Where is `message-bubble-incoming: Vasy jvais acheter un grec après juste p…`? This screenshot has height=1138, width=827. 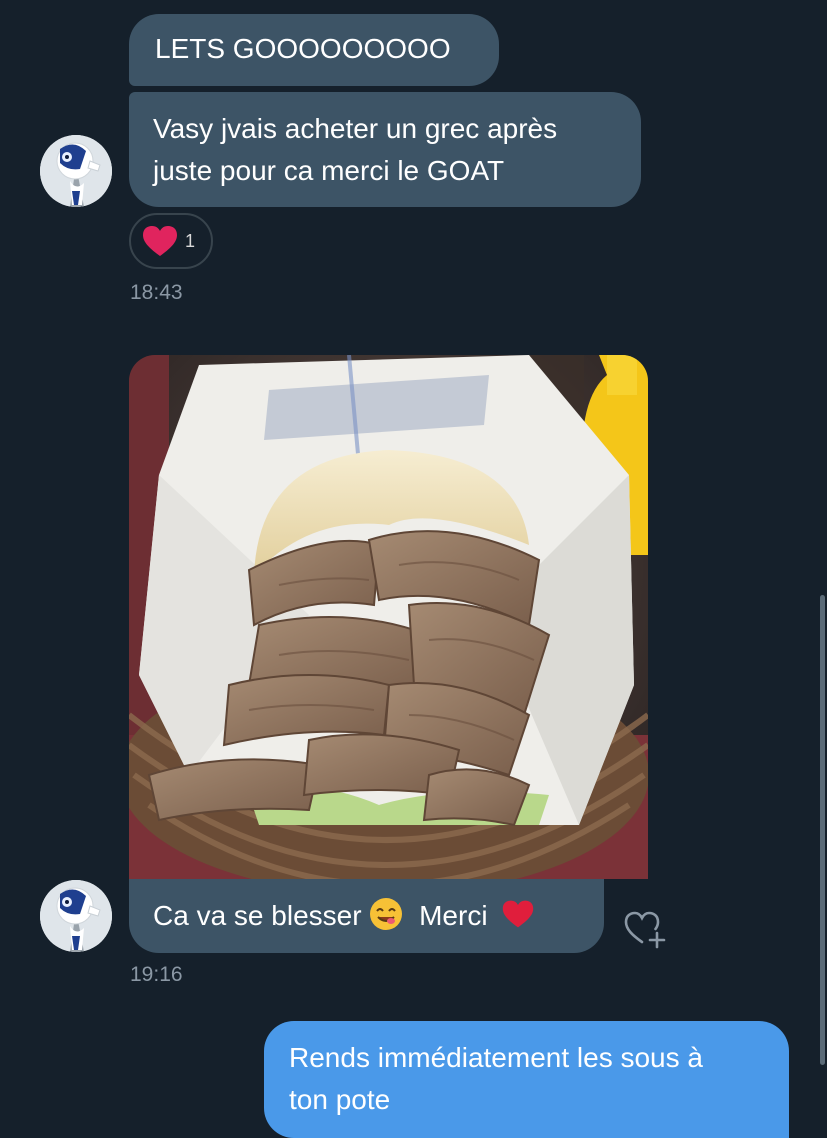 message-bubble-incoming: Vasy jvais acheter un grec après juste p… is located at coordinates (385, 149).